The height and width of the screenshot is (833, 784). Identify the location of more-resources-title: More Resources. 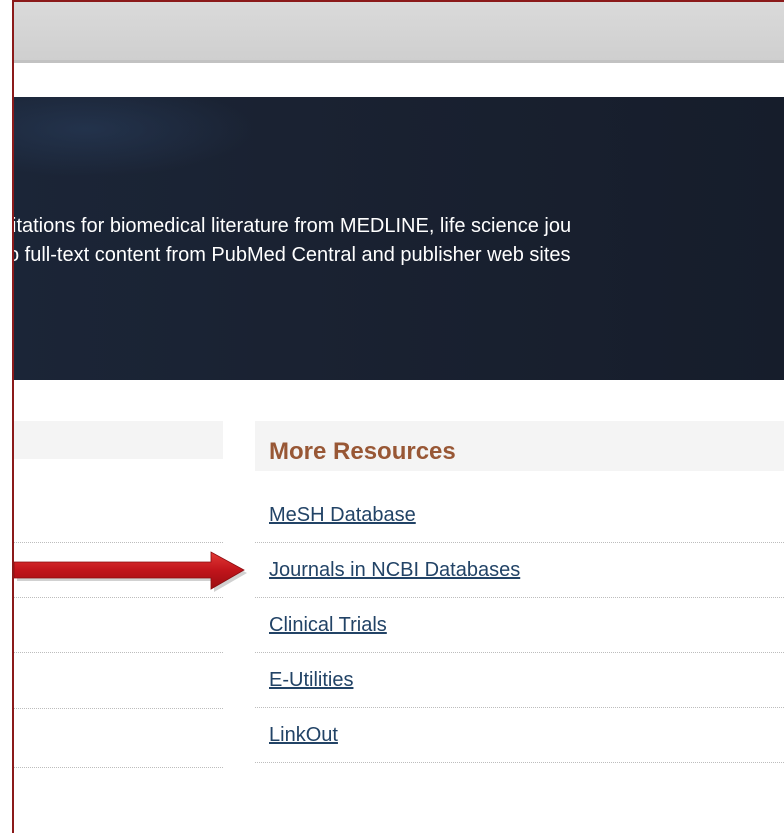
(362, 451).